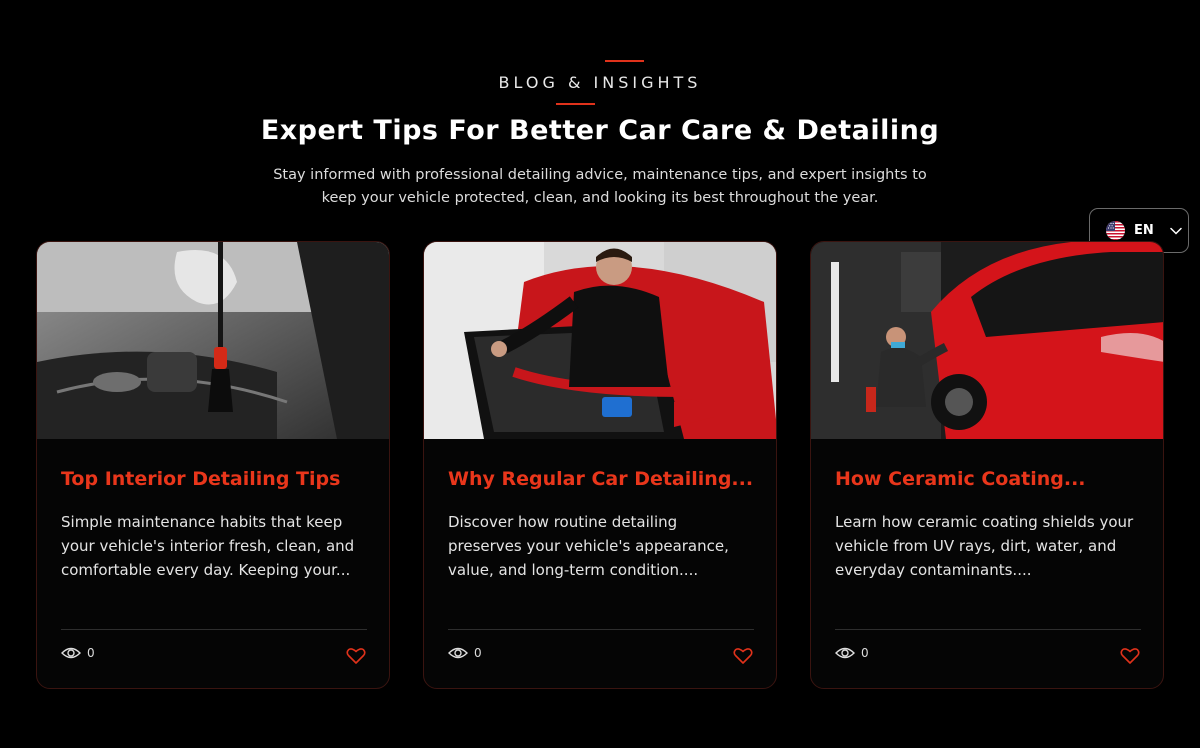 This screenshot has width=1200, height=748. I want to click on us-flag-icon, so click(1115, 230).